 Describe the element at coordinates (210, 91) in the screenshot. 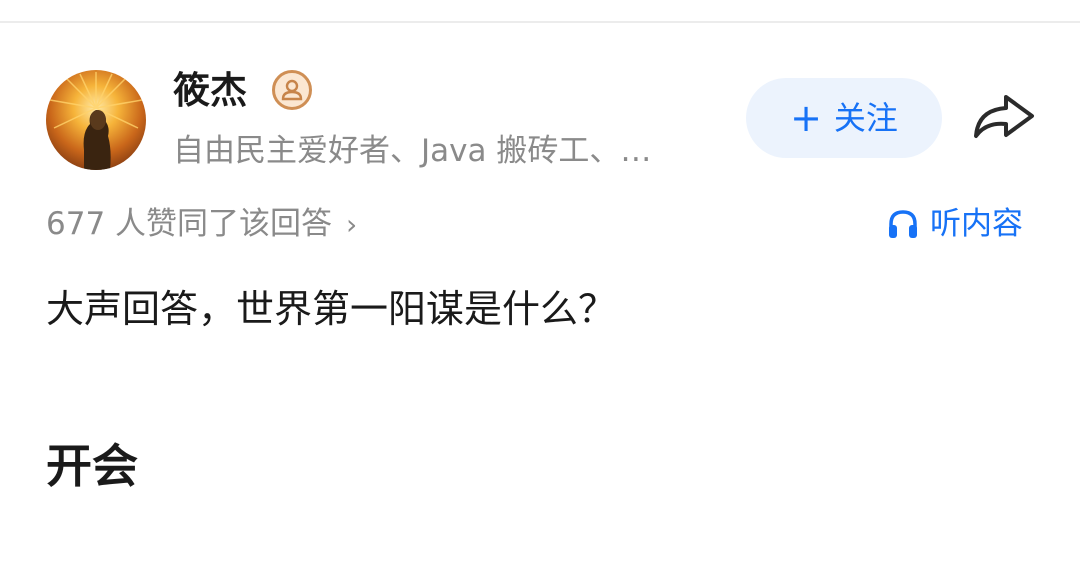

I see `author-name: 筱杰` at that location.